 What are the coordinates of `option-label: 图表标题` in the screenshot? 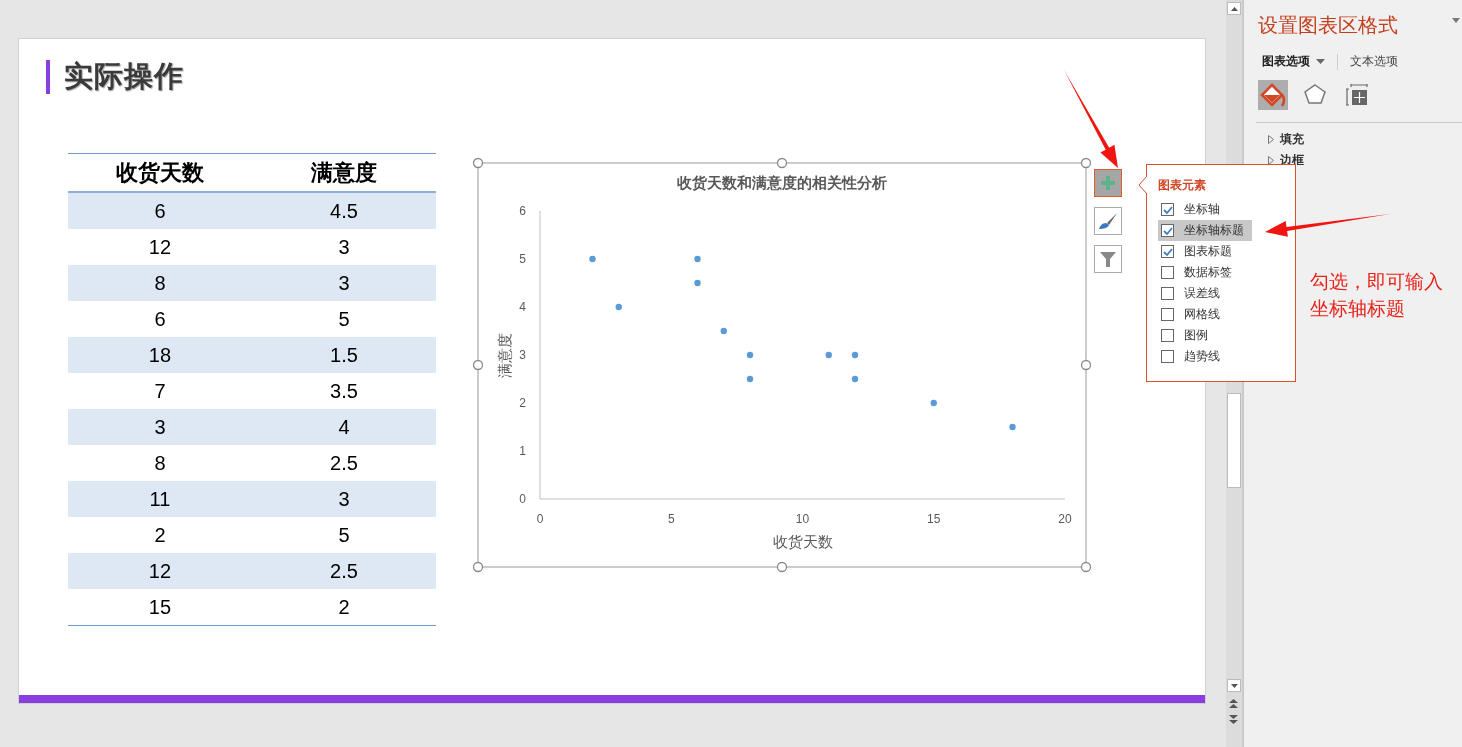 It's located at (1208, 251).